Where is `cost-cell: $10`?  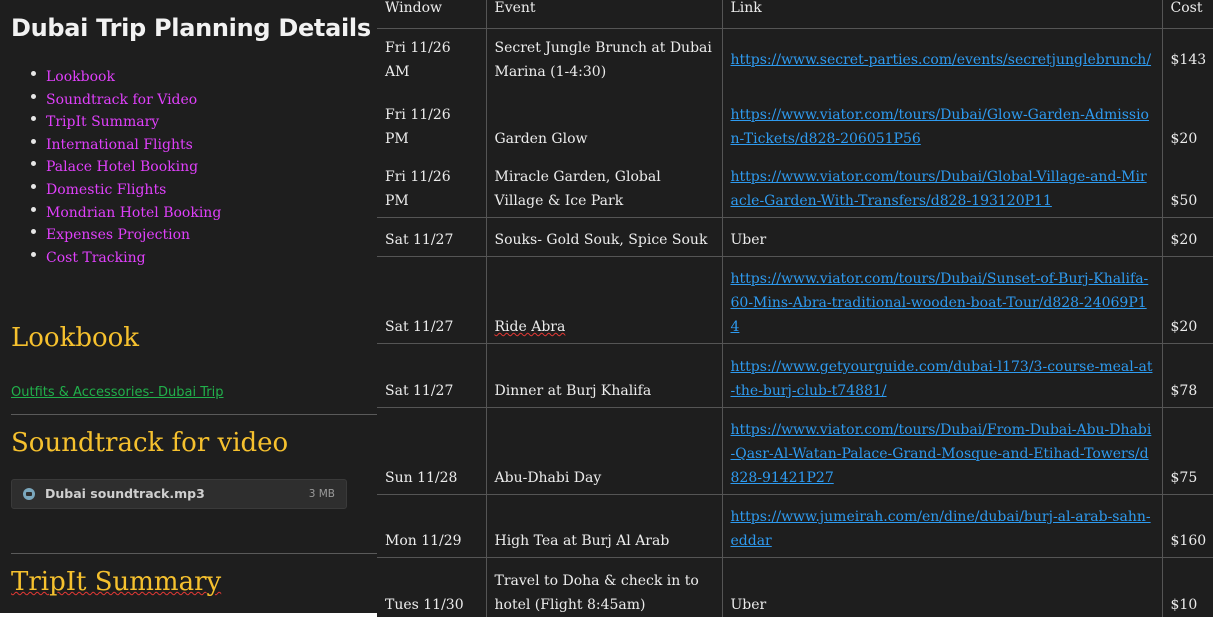 cost-cell: $10 is located at coordinates (1187, 587).